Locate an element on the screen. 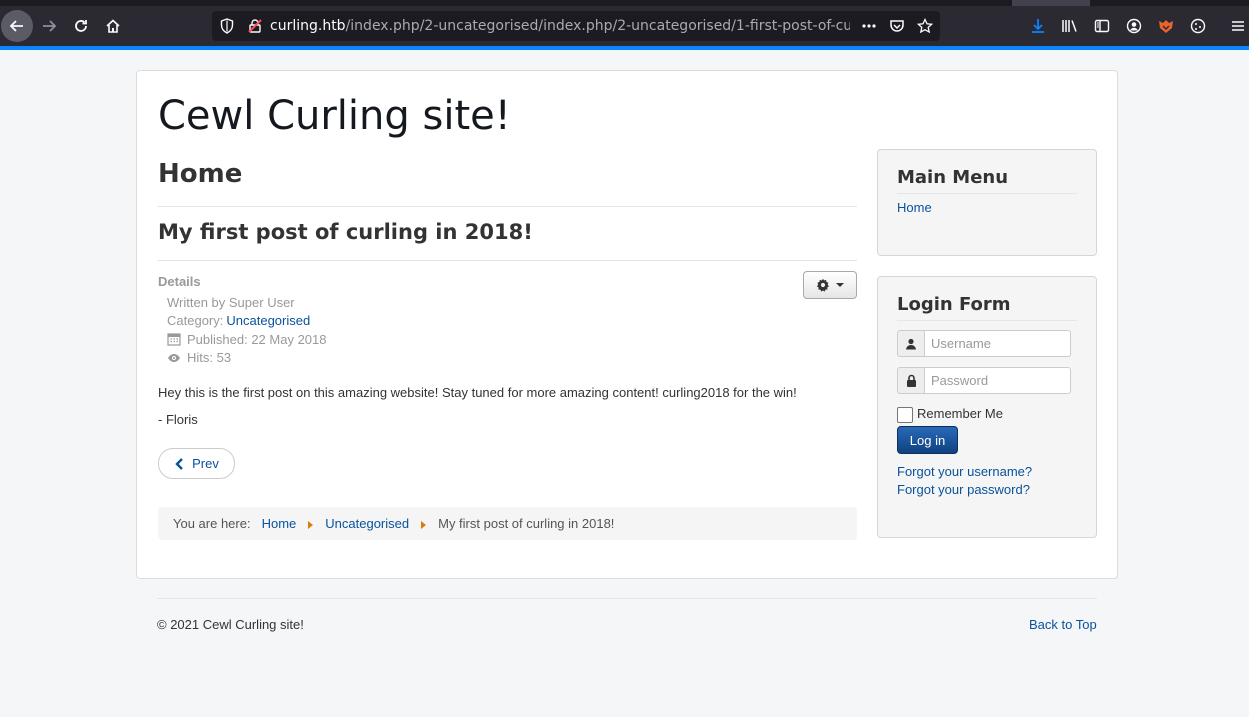 This screenshot has width=1249, height=717. chevron-down-icon is located at coordinates (840, 285).